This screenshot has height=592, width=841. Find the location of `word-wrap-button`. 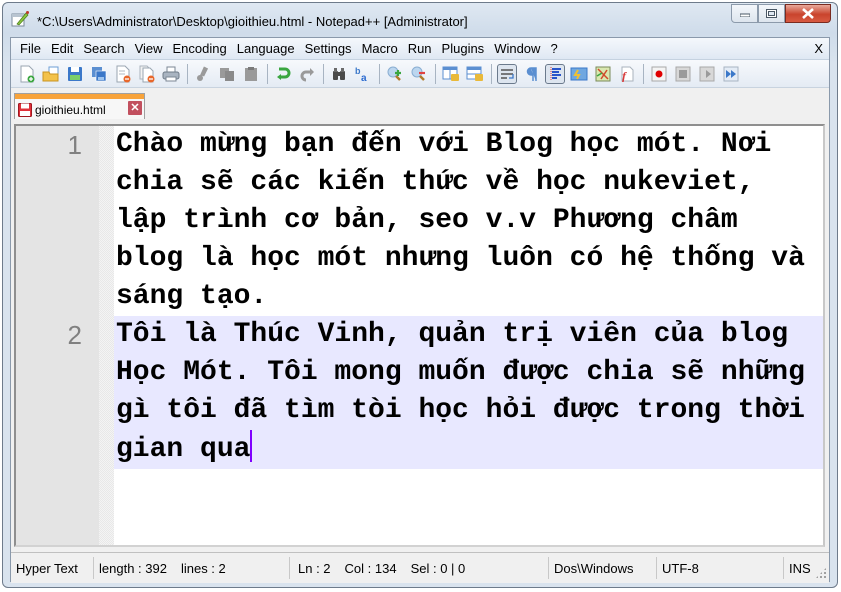

word-wrap-button is located at coordinates (507, 73).